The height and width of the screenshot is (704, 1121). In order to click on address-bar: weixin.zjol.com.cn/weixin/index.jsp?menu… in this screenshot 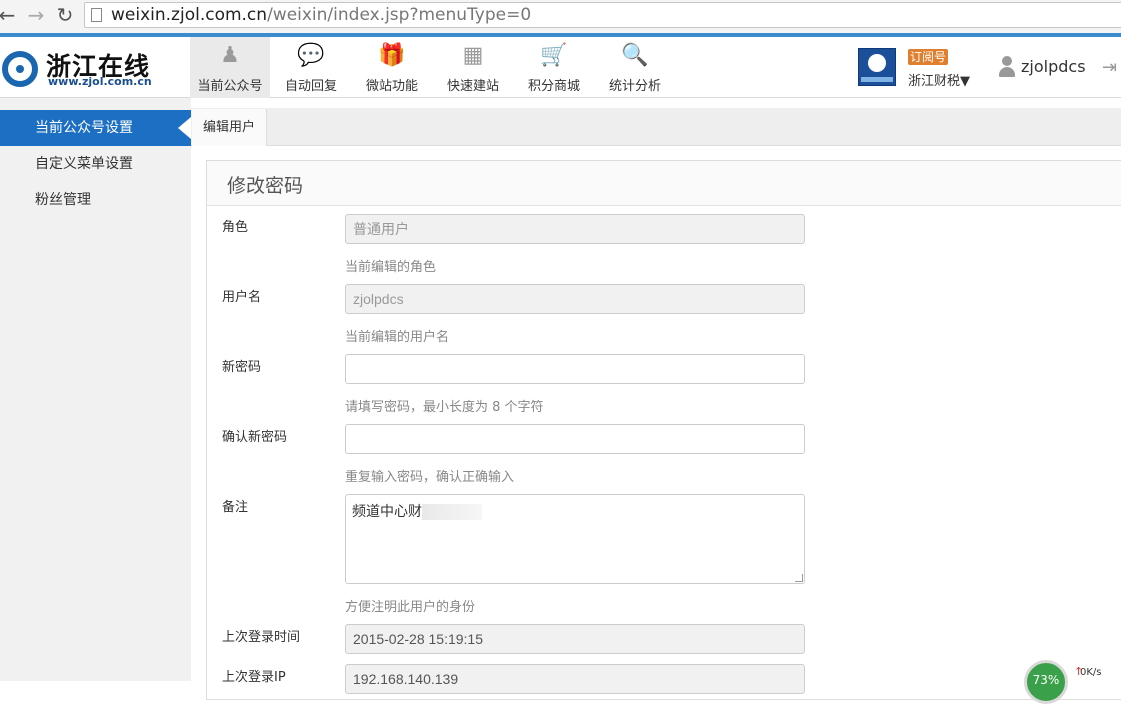, I will do `click(602, 15)`.